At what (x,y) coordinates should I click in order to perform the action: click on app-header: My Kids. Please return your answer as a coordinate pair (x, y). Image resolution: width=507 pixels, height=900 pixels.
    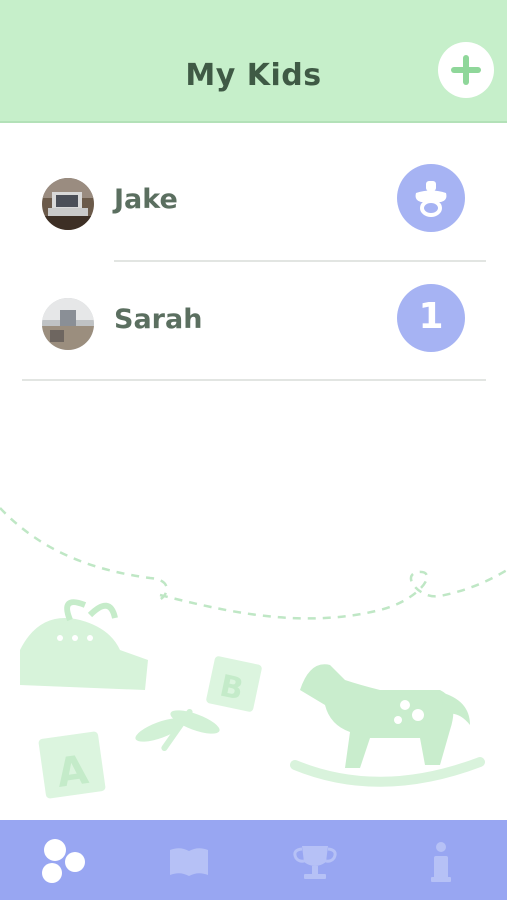
    Looking at the image, I should click on (253, 61).